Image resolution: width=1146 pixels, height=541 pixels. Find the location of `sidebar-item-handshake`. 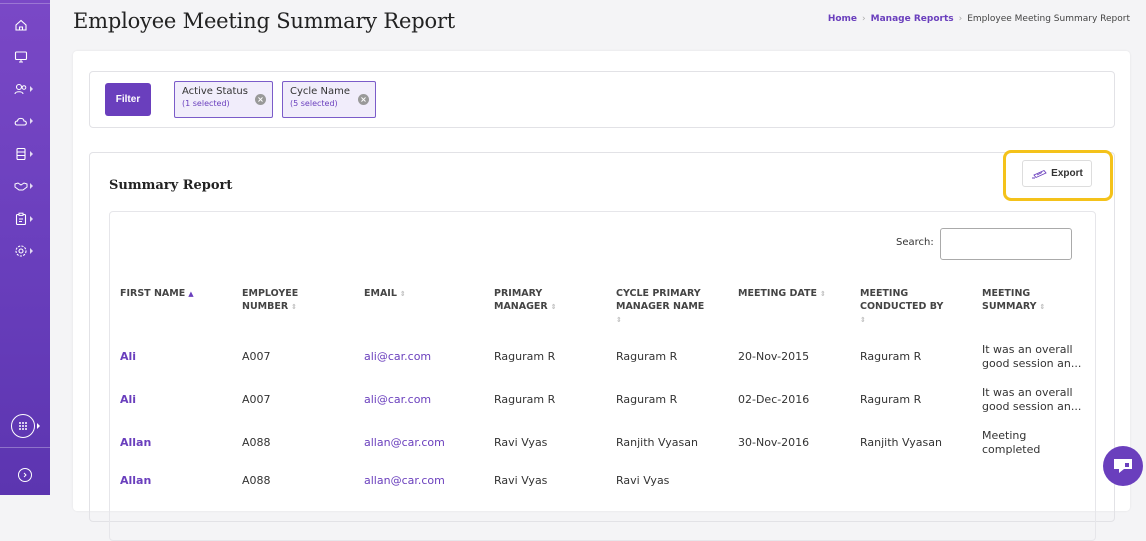

sidebar-item-handshake is located at coordinates (26, 186).